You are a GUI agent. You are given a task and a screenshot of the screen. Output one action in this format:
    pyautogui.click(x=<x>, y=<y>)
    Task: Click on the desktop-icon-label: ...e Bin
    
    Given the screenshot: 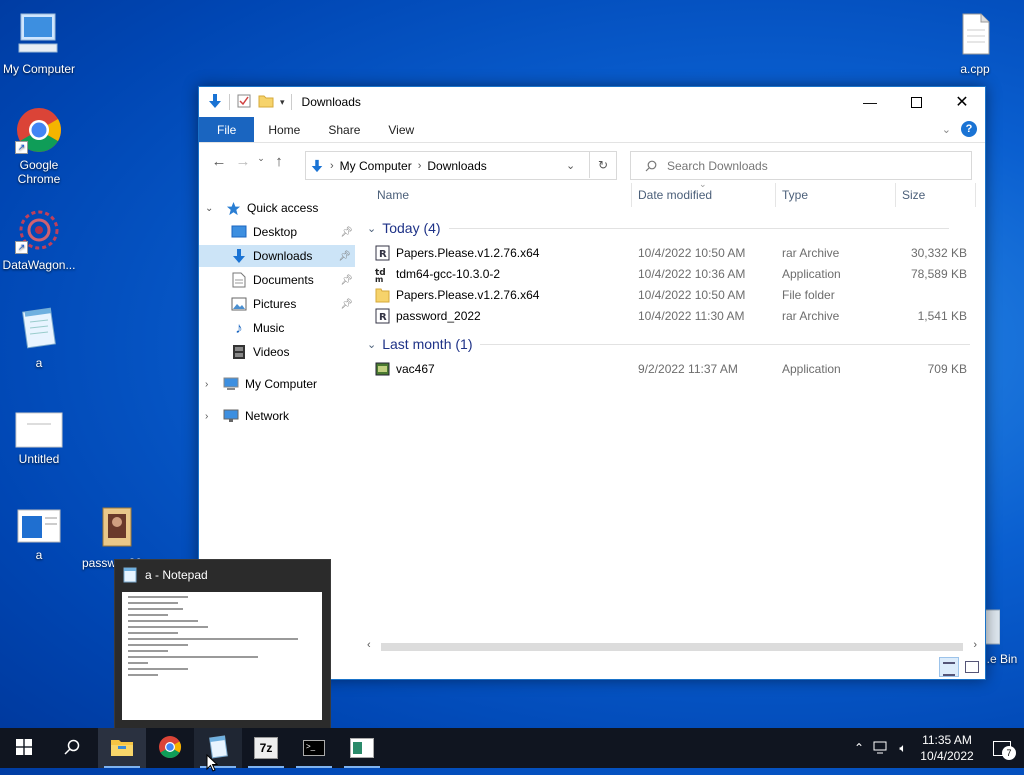 What is the action you would take?
    pyautogui.click(x=999, y=659)
    